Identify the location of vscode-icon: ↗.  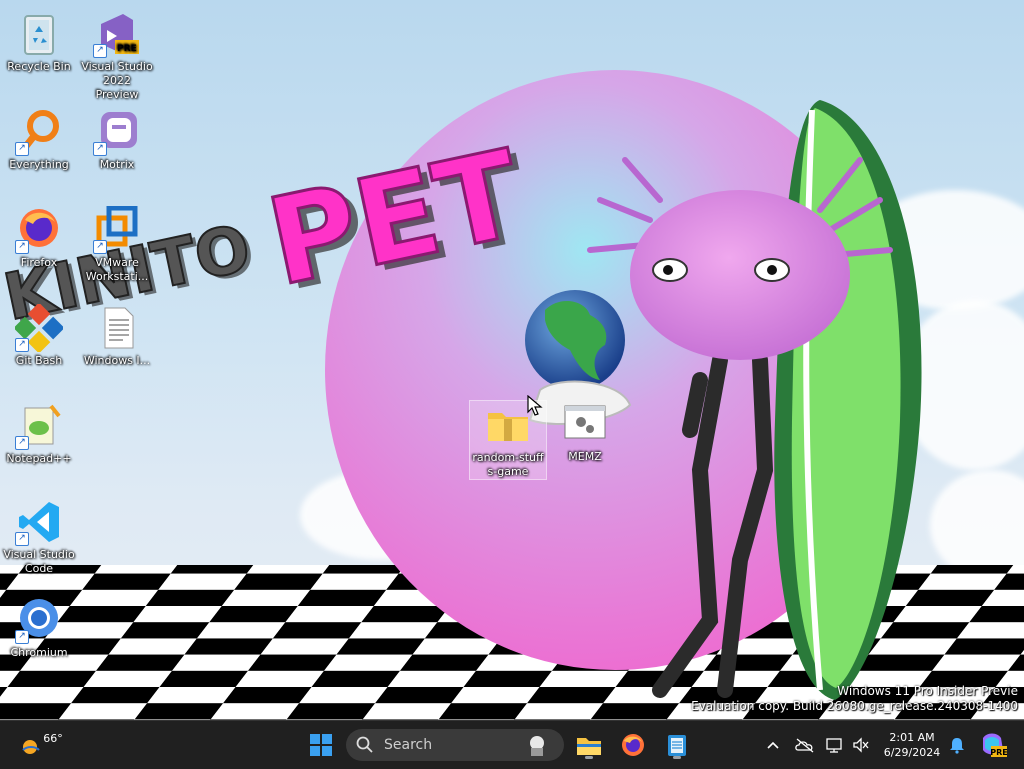
(39, 522).